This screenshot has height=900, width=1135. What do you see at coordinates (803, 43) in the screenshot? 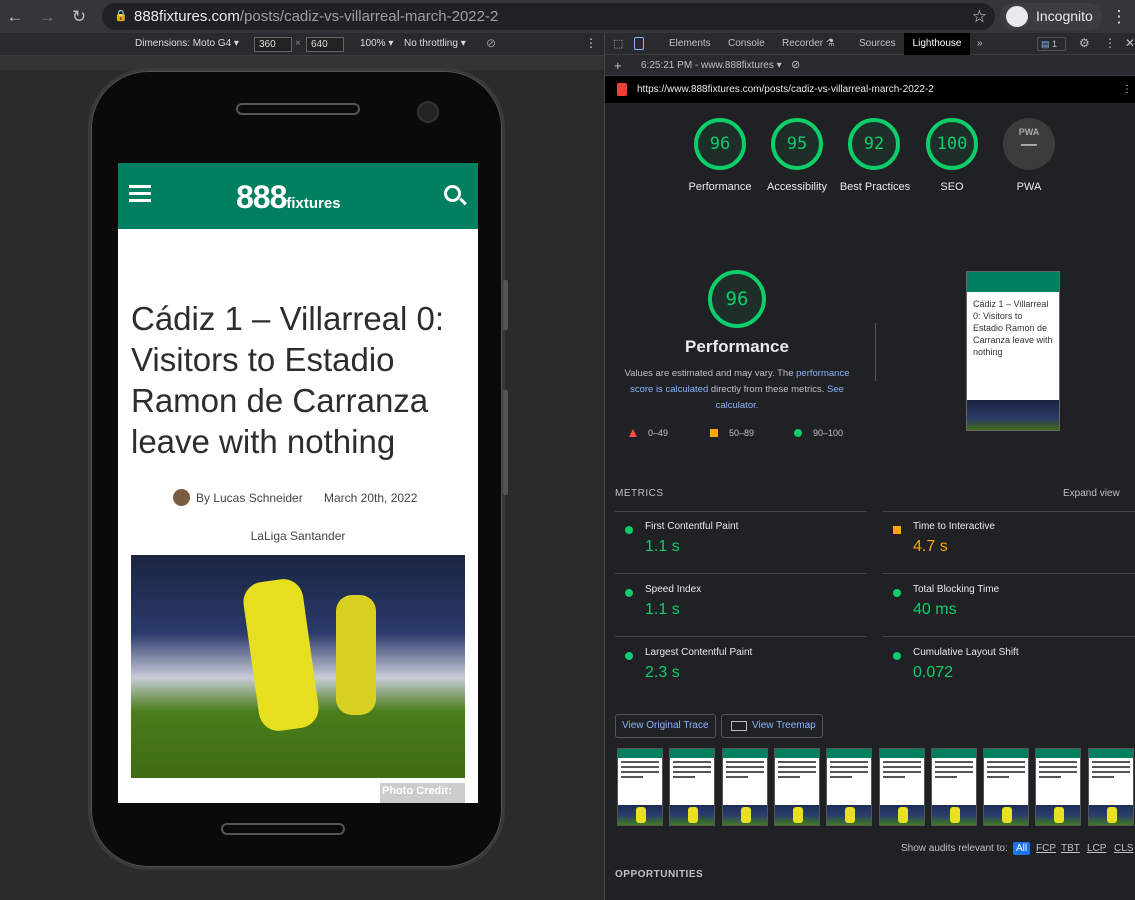
I see `tab-recorder-label: Recorder` at bounding box center [803, 43].